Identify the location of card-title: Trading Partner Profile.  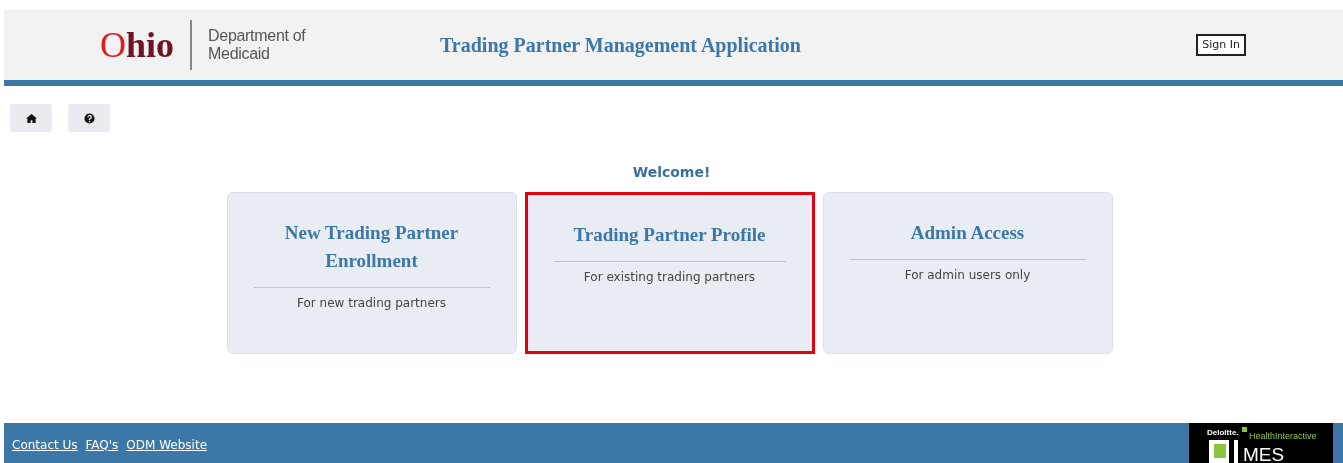
(669, 235).